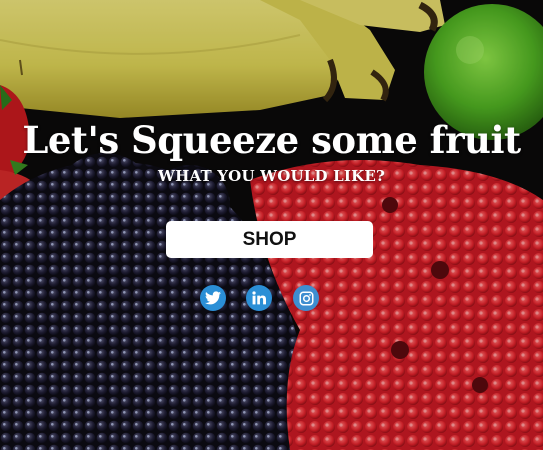  Describe the element at coordinates (213, 298) in the screenshot. I see `twitter-icon` at that location.